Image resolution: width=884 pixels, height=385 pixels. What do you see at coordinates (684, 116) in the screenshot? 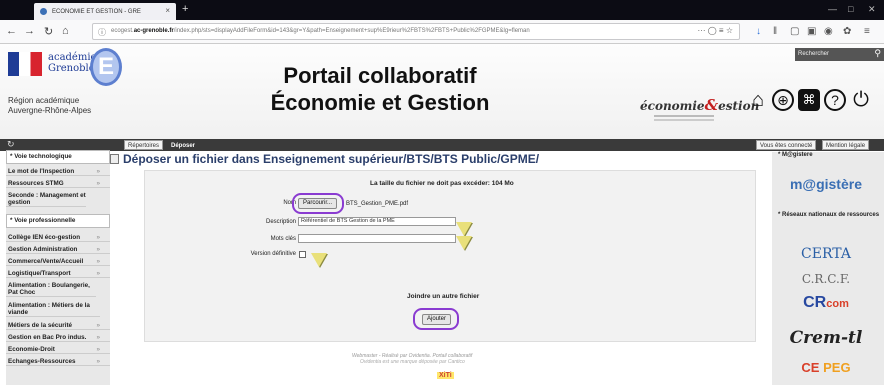
I see `eco-logo-subline` at bounding box center [684, 116].